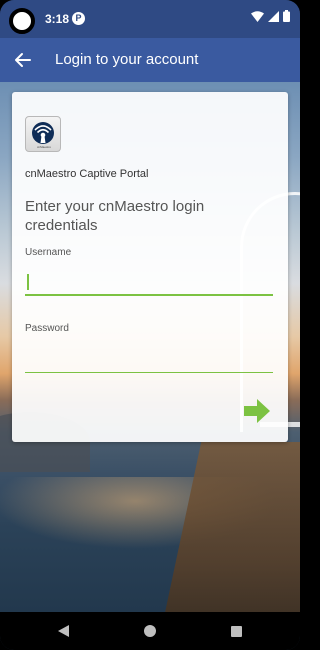 This screenshot has height=650, width=320. Describe the element at coordinates (48, 252) in the screenshot. I see `username-label: Username` at that location.